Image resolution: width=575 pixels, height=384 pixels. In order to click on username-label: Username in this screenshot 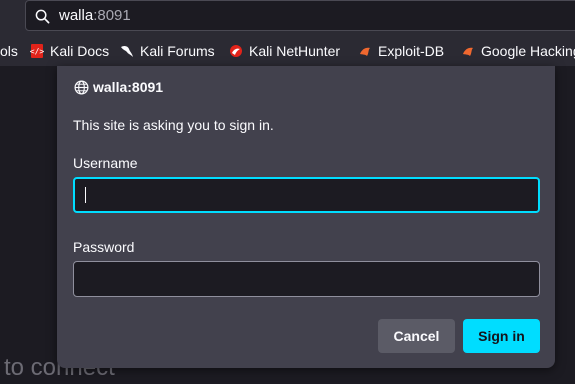, I will do `click(105, 163)`.